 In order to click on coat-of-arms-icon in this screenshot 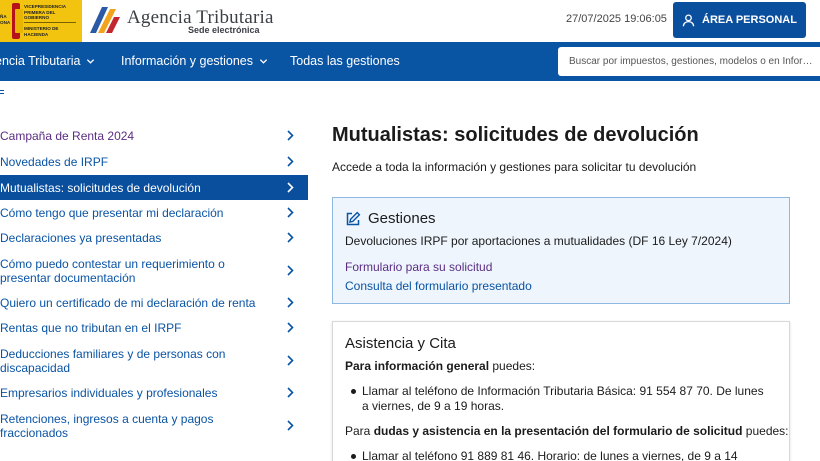, I will do `click(17, 21)`.